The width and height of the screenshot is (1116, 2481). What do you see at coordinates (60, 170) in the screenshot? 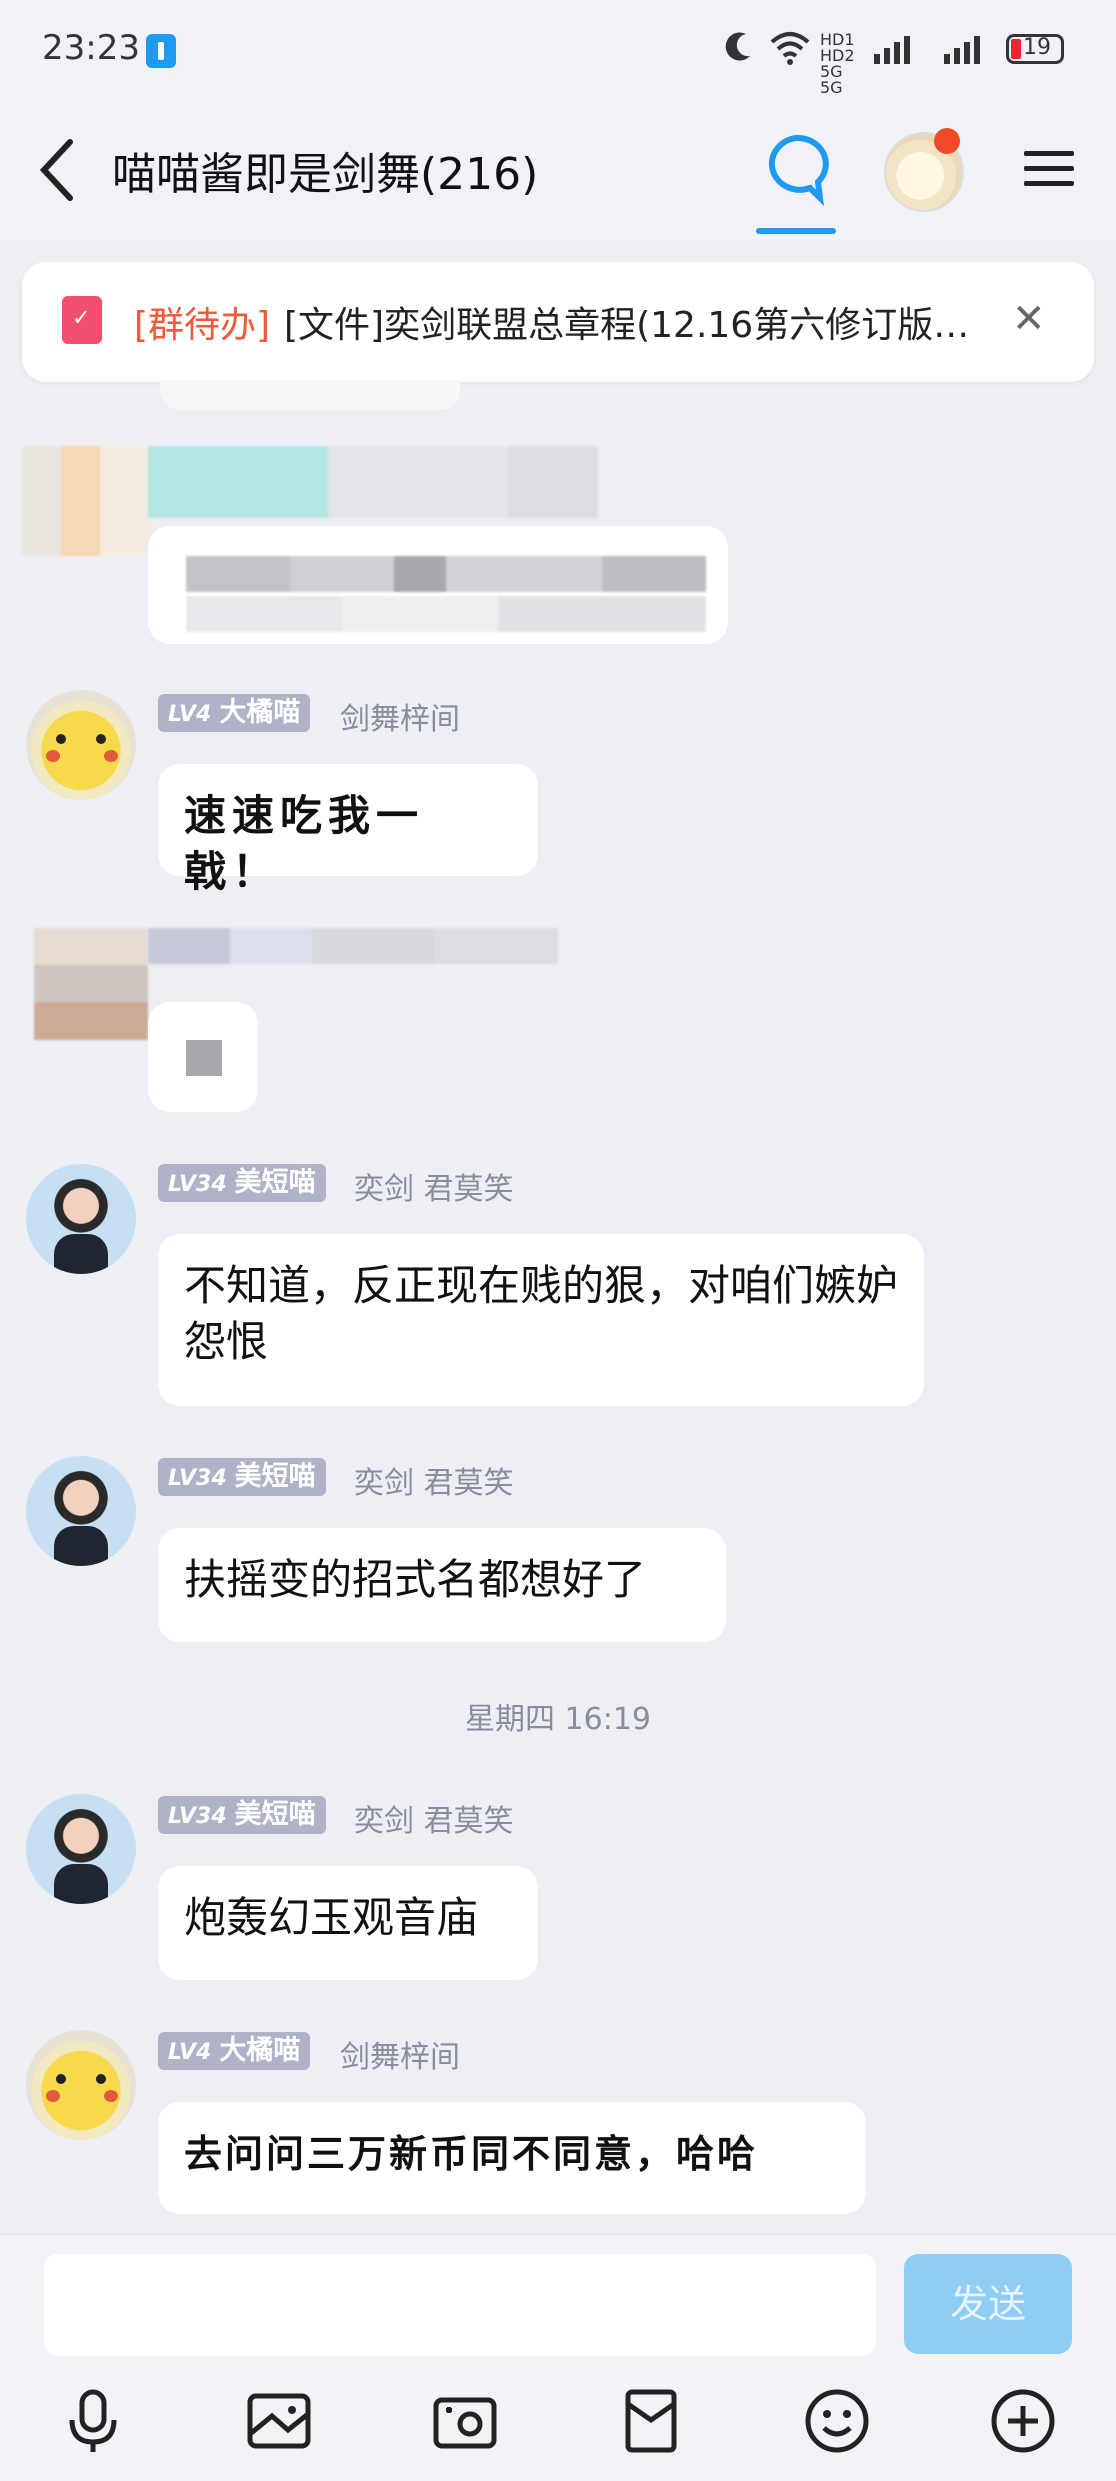
I see `back-button` at bounding box center [60, 170].